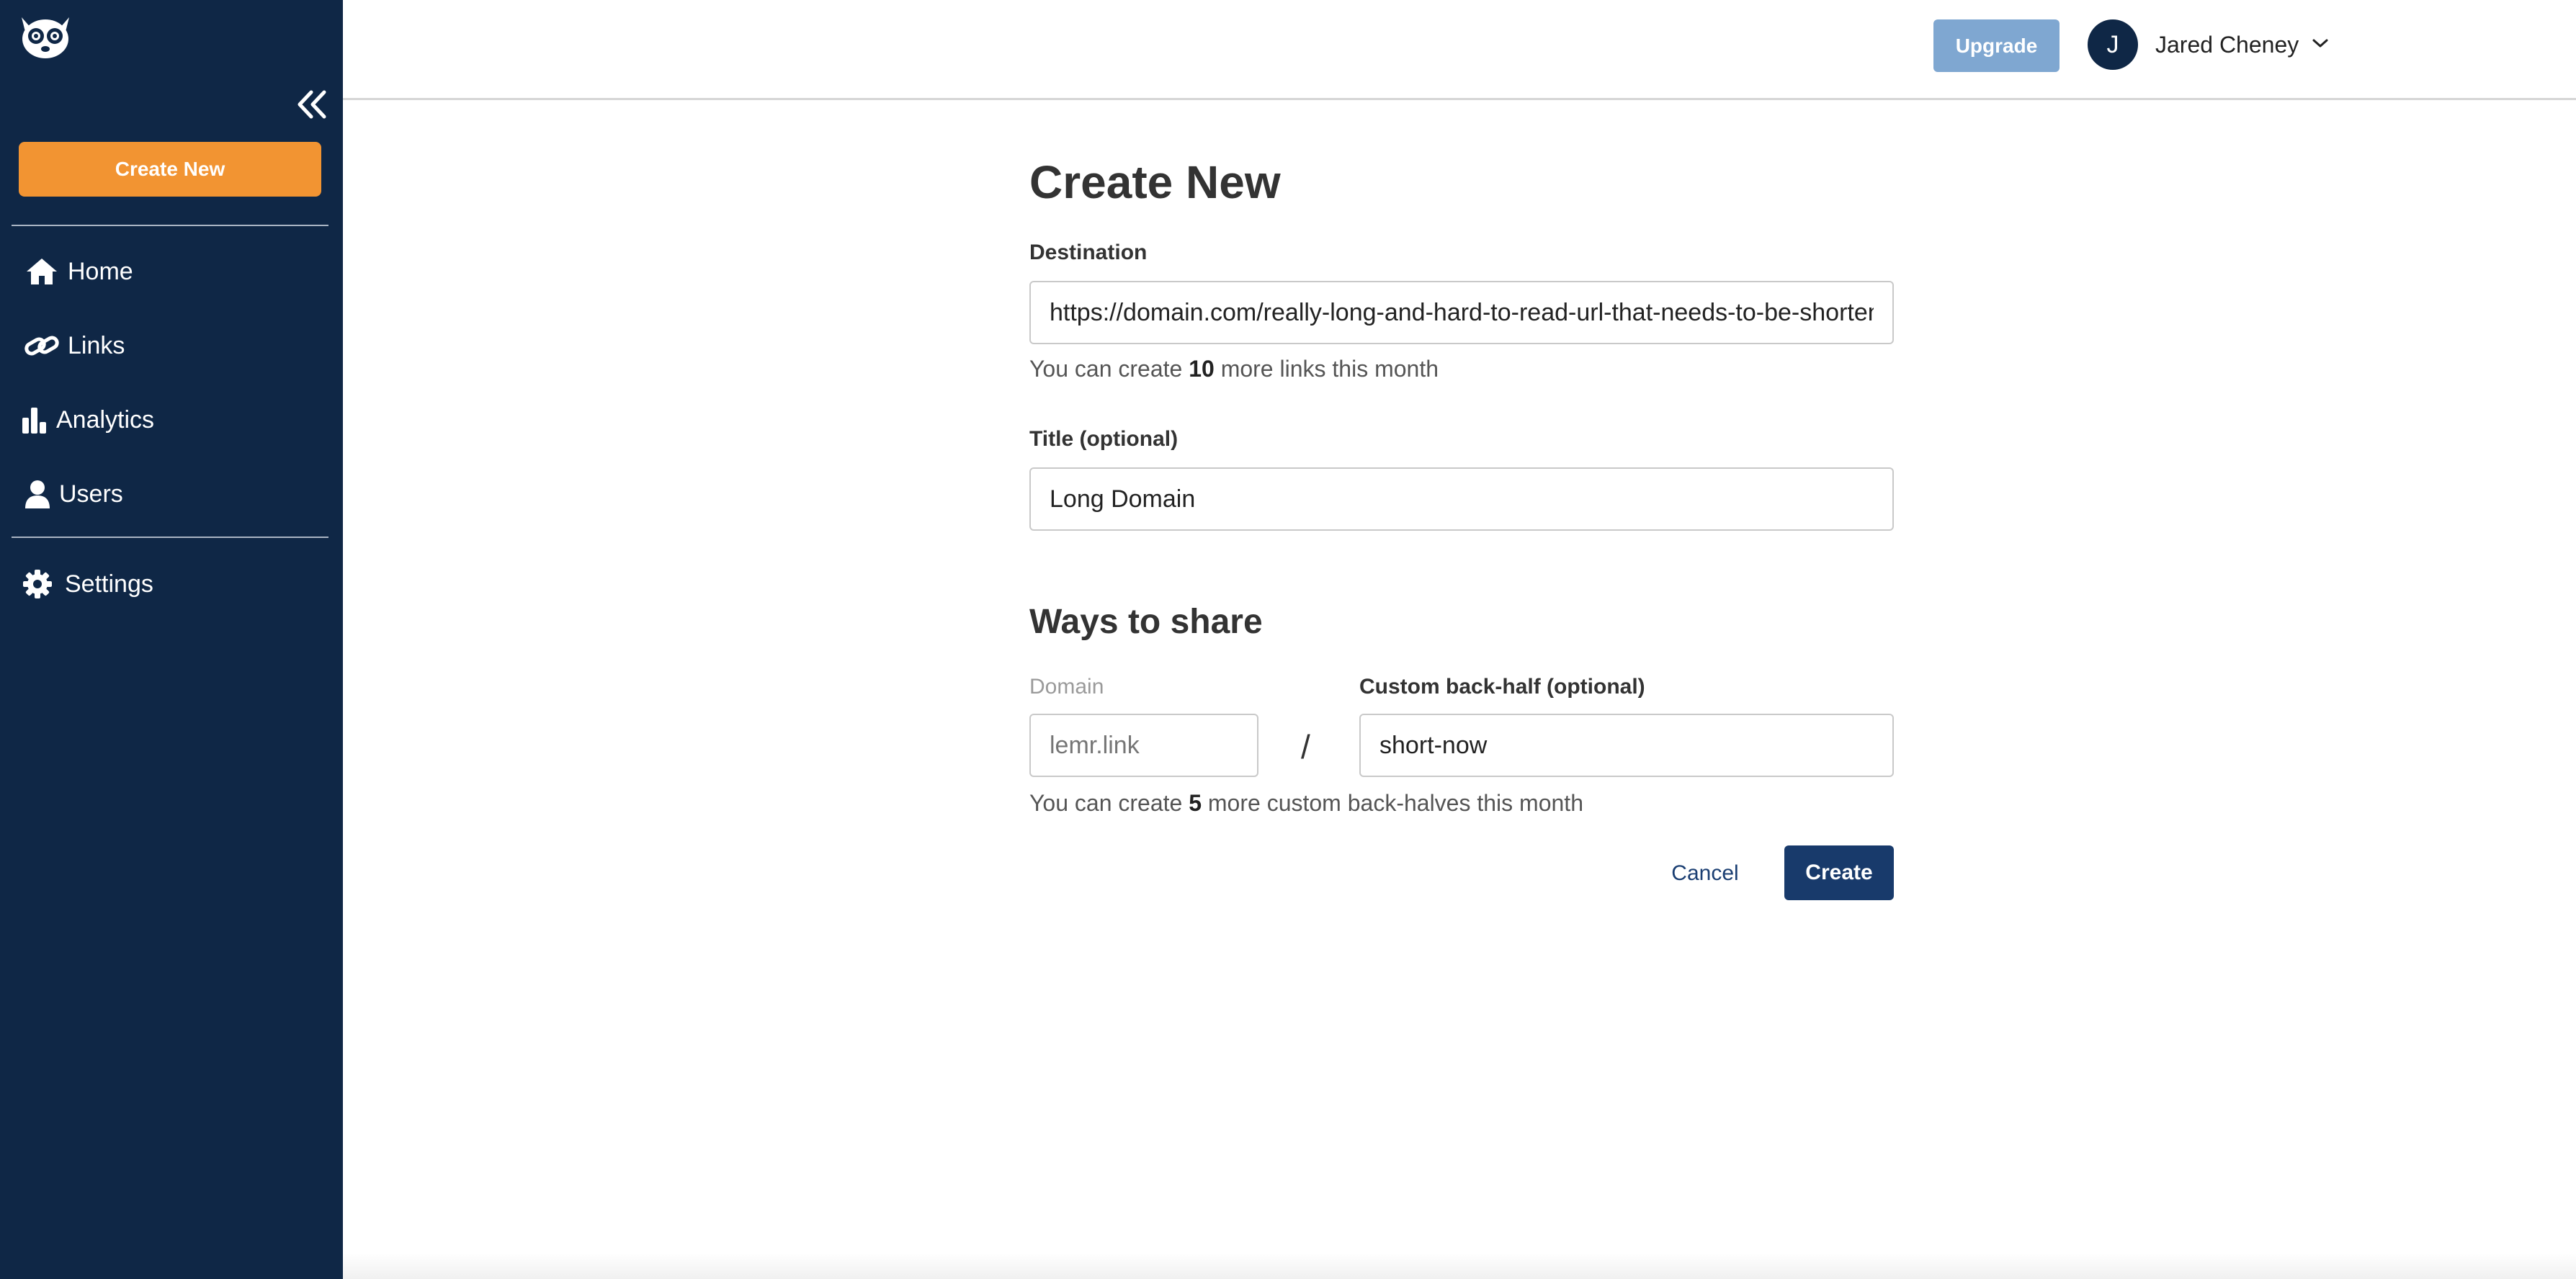 The height and width of the screenshot is (1279, 2576). Describe the element at coordinates (37, 584) in the screenshot. I see `gear-icon` at that location.